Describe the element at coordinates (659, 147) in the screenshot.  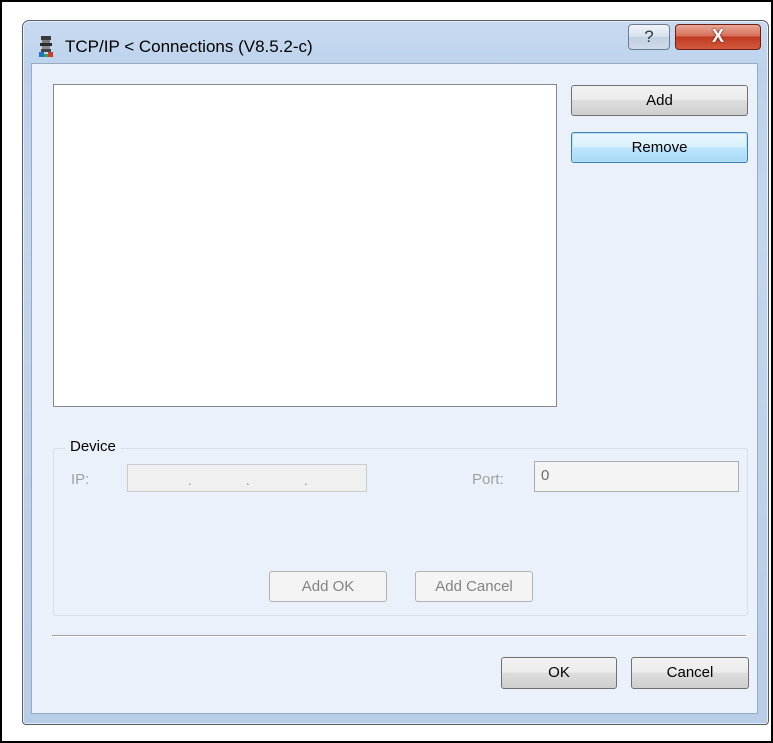
I see `remove-button: Remove` at that location.